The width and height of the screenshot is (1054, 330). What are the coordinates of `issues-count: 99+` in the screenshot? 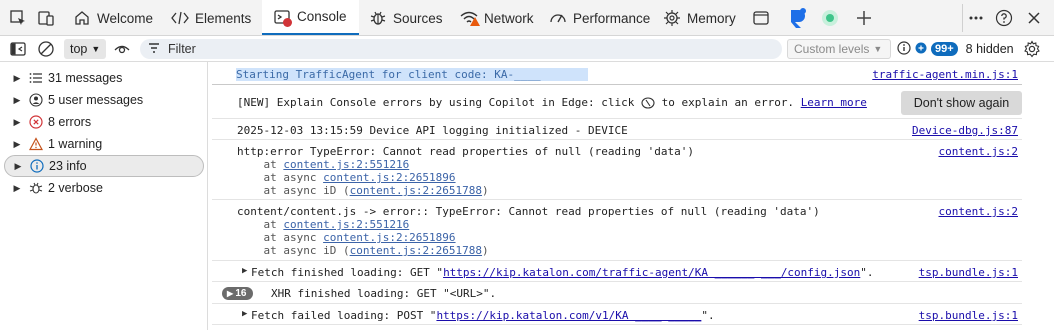 It's located at (944, 49).